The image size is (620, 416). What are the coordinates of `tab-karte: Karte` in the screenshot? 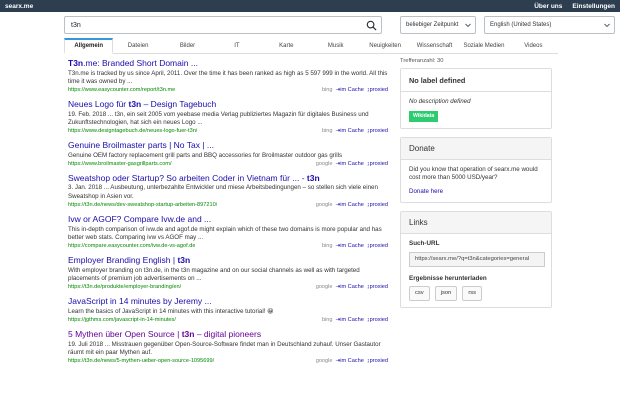 It's located at (286, 45).